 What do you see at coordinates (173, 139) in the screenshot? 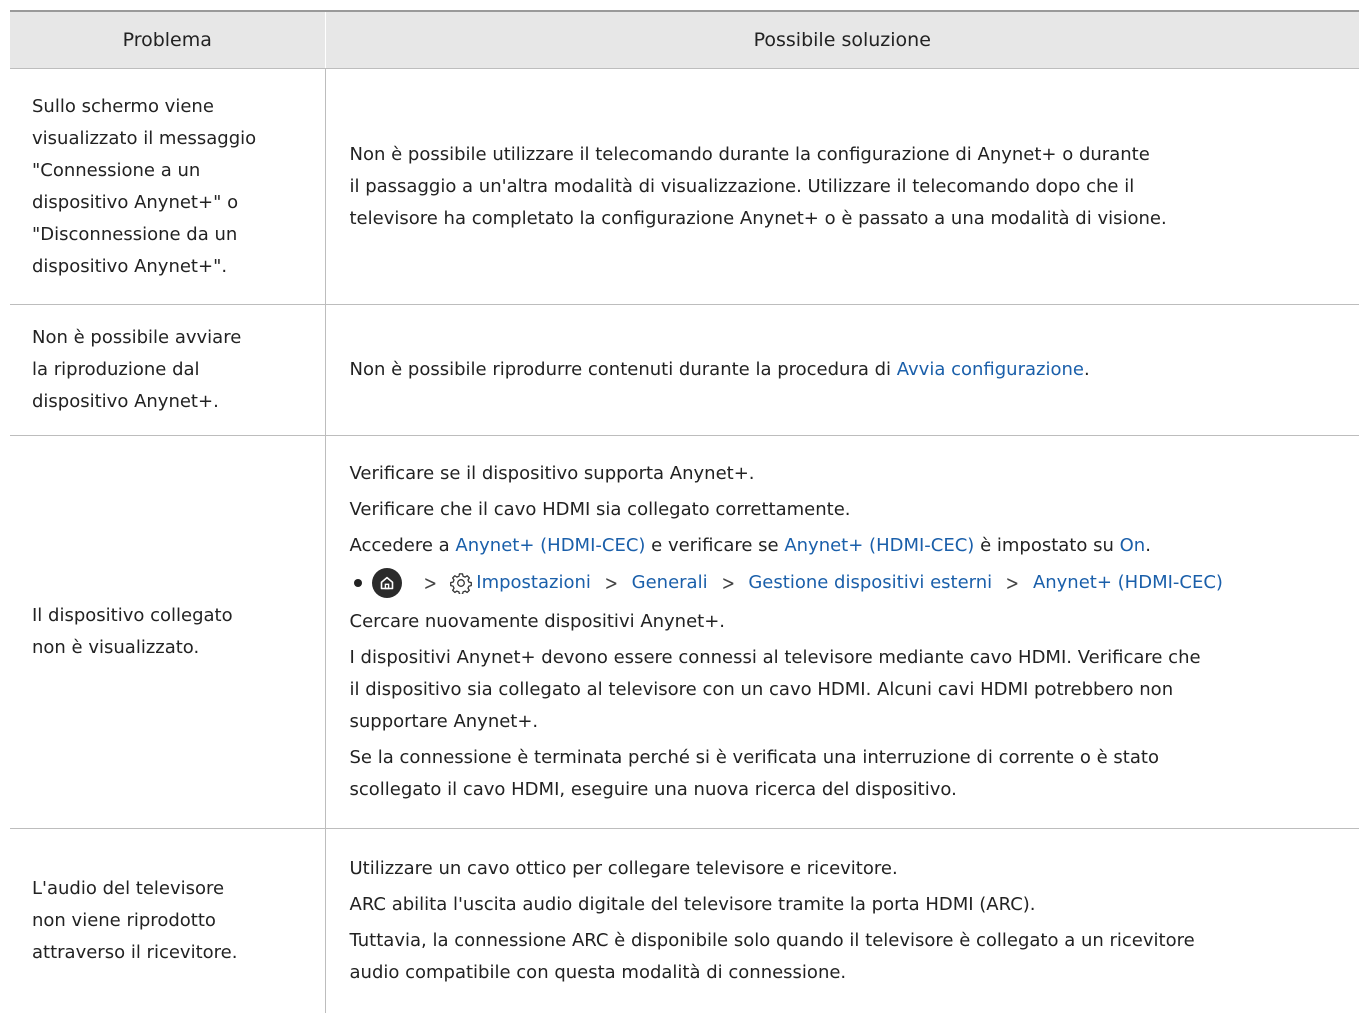
I see `problem-line: visualizzato il messaggio` at bounding box center [173, 139].